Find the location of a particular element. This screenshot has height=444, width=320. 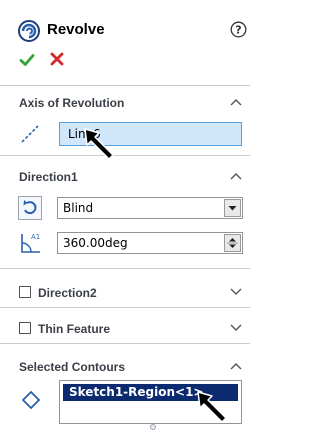

panel-title: Revolve is located at coordinates (76, 29).